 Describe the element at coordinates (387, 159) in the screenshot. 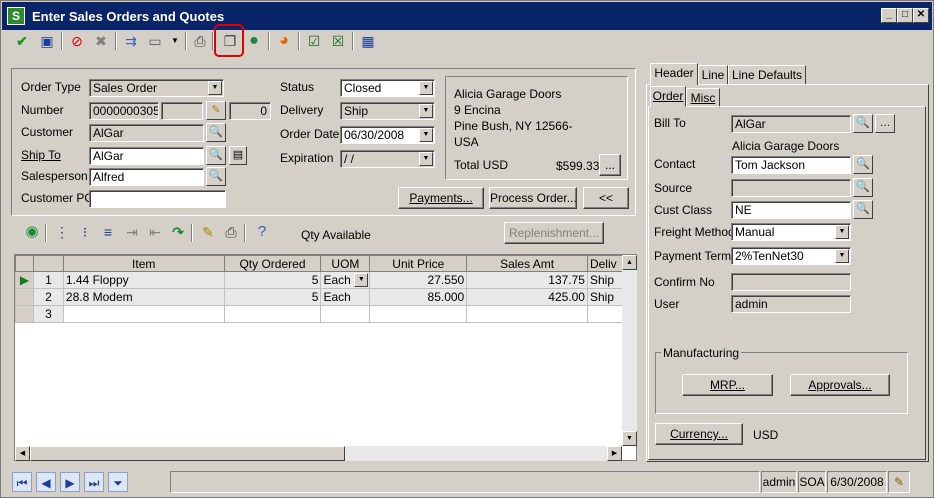

I see `expiration-field: / / ▼` at that location.